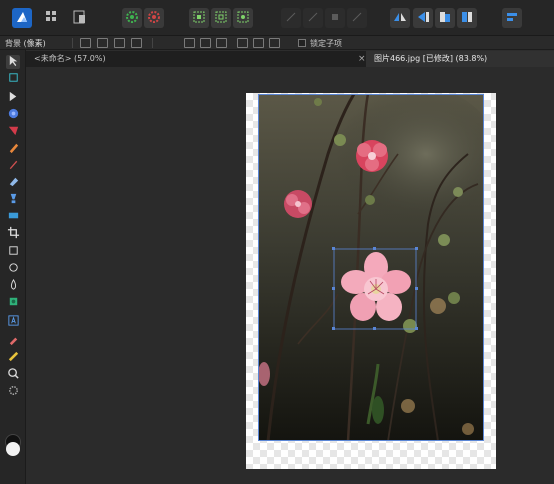 The width and height of the screenshot is (554, 484). Describe the element at coordinates (376, 290) in the screenshot. I see `pasted-flower-layer` at that location.